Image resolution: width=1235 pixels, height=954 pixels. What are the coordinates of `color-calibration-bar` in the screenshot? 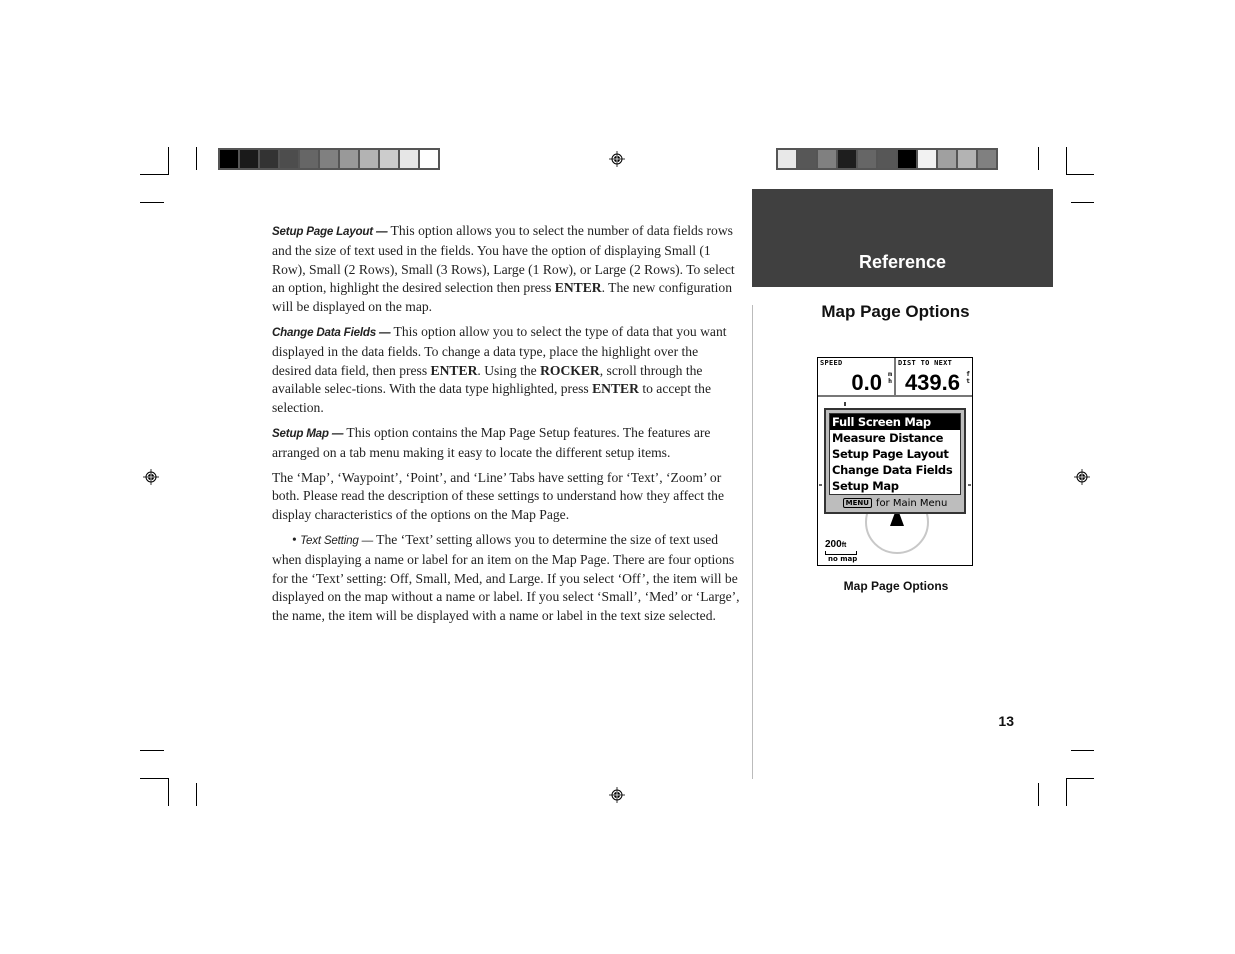 It's located at (887, 159).